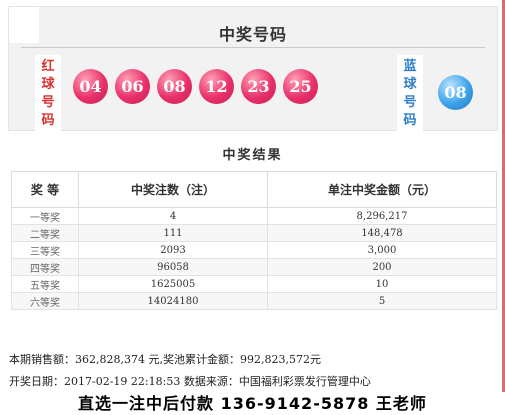 This screenshot has height=415, width=505. I want to click on sales-info-line: 本期销售额：362,828,374 元,奖池累计金额：992,823,572元, so click(165, 359).